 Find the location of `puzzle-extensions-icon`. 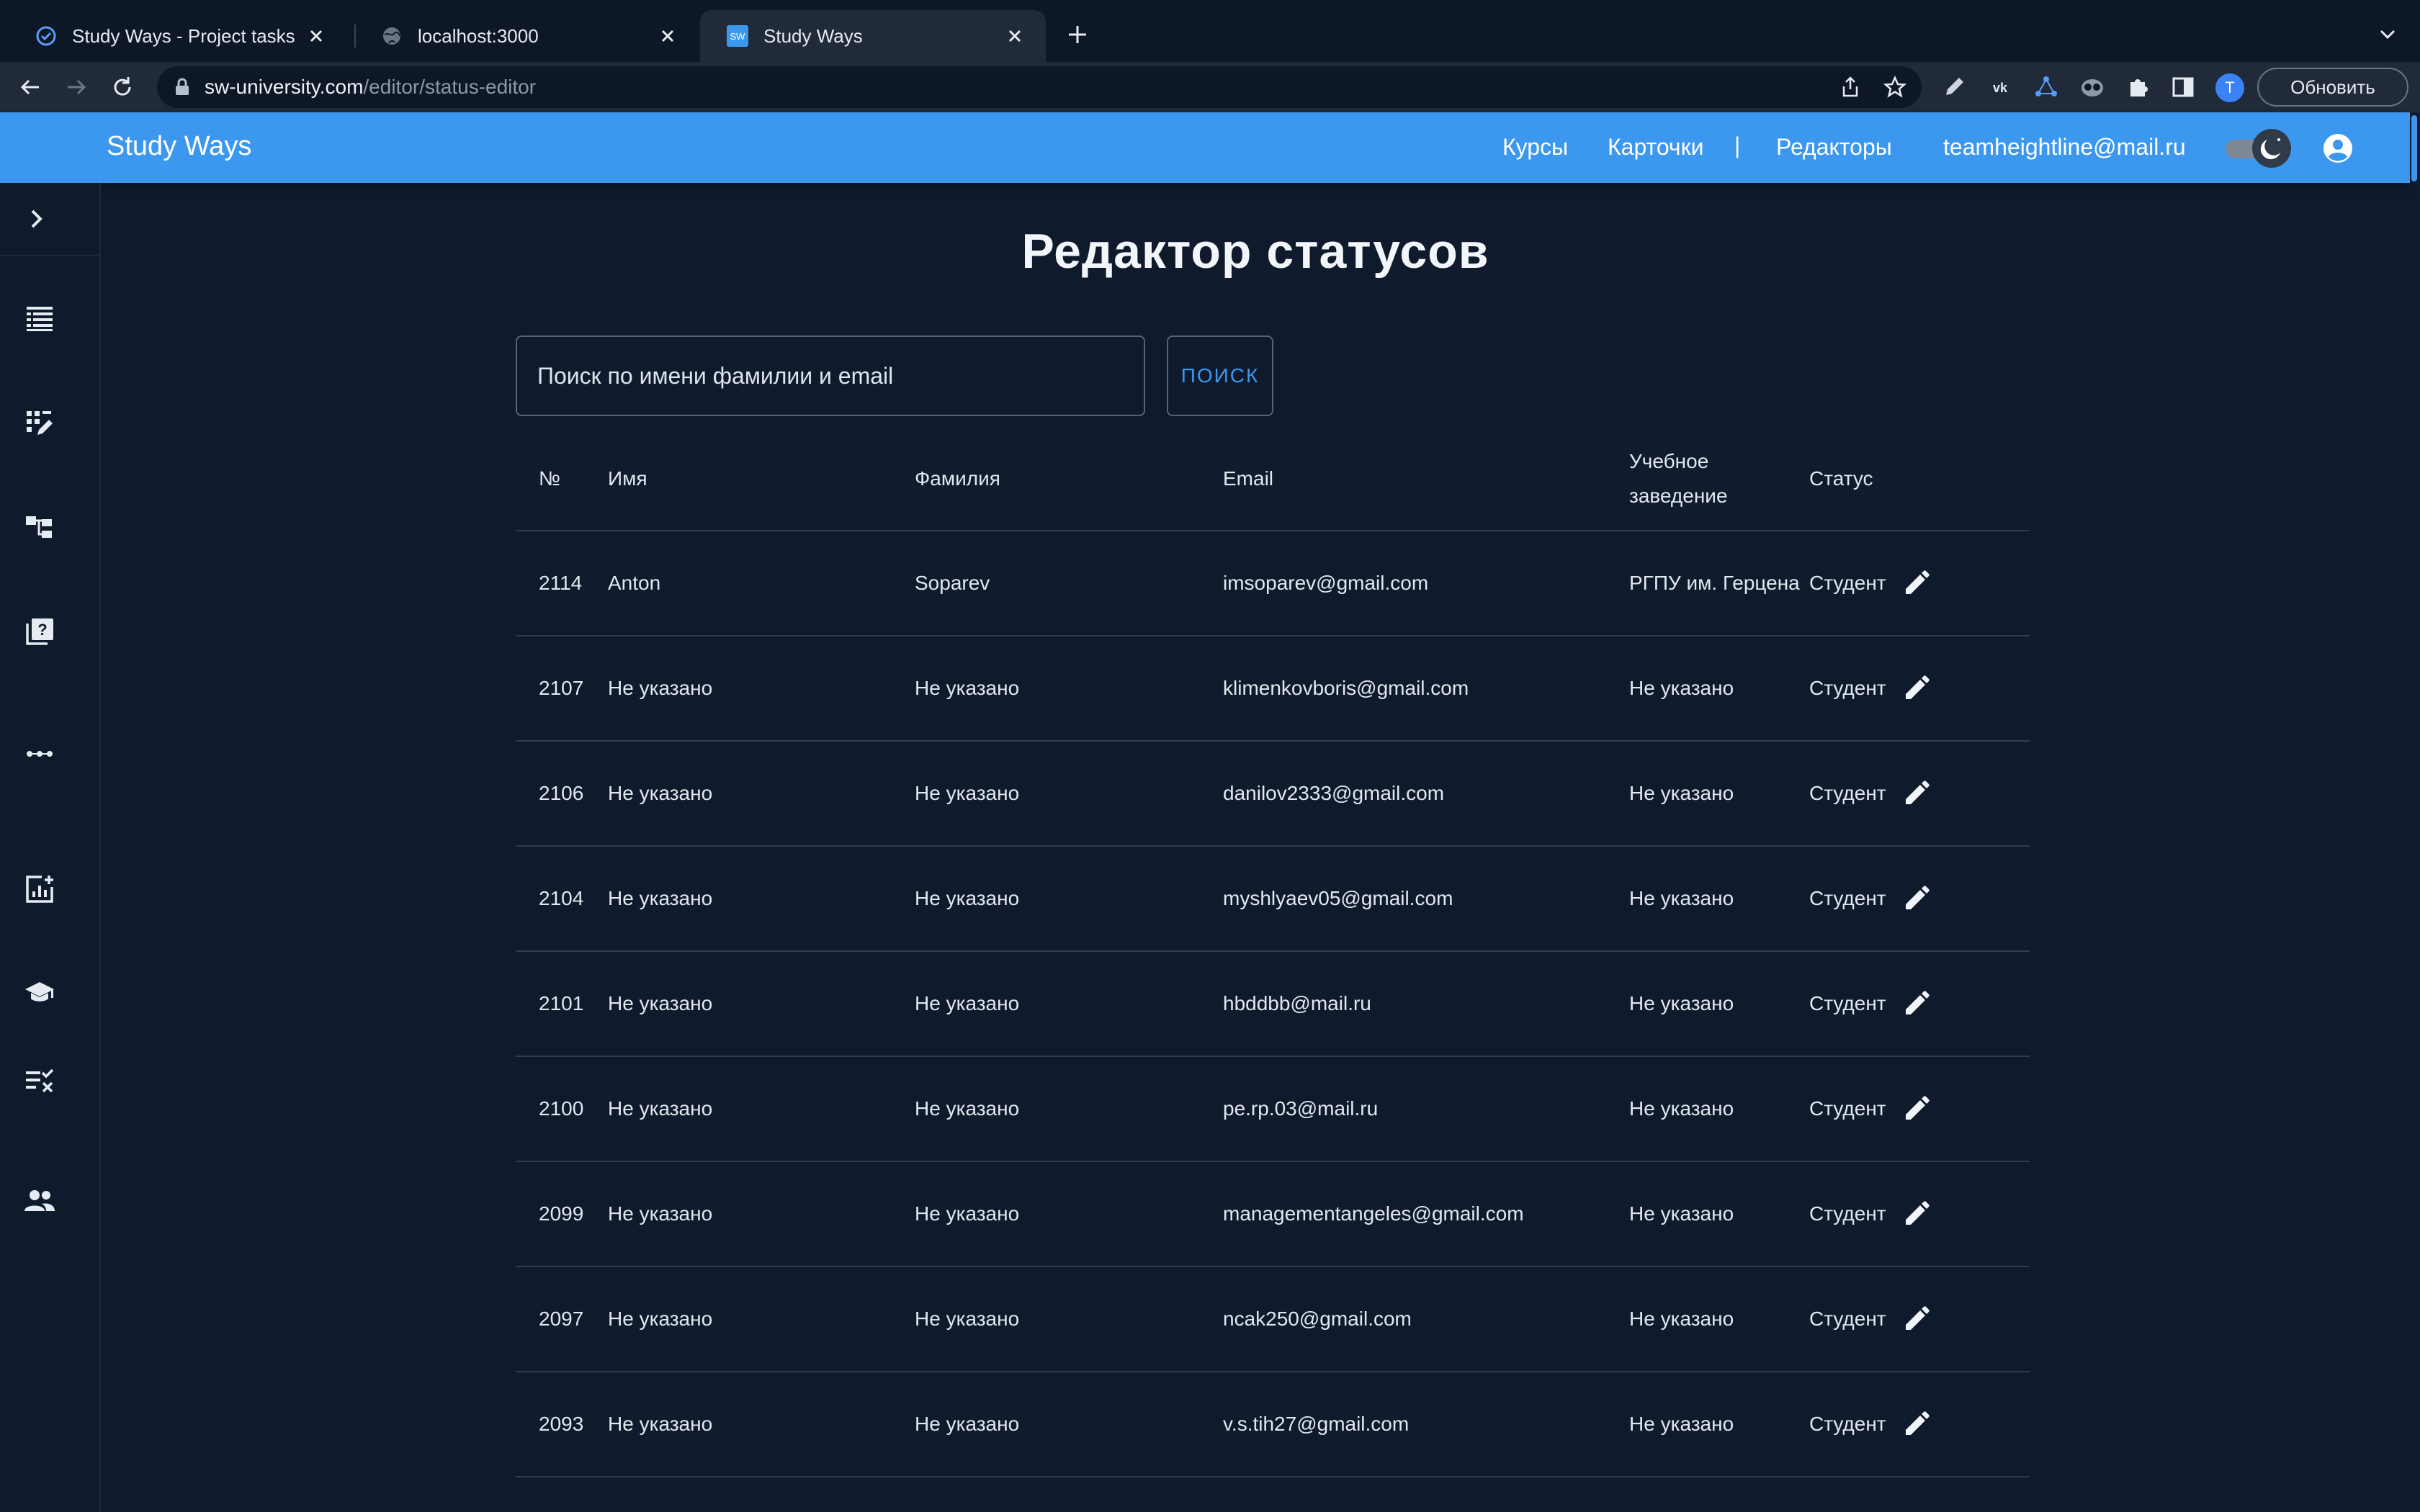

puzzle-extensions-icon is located at coordinates (2138, 87).